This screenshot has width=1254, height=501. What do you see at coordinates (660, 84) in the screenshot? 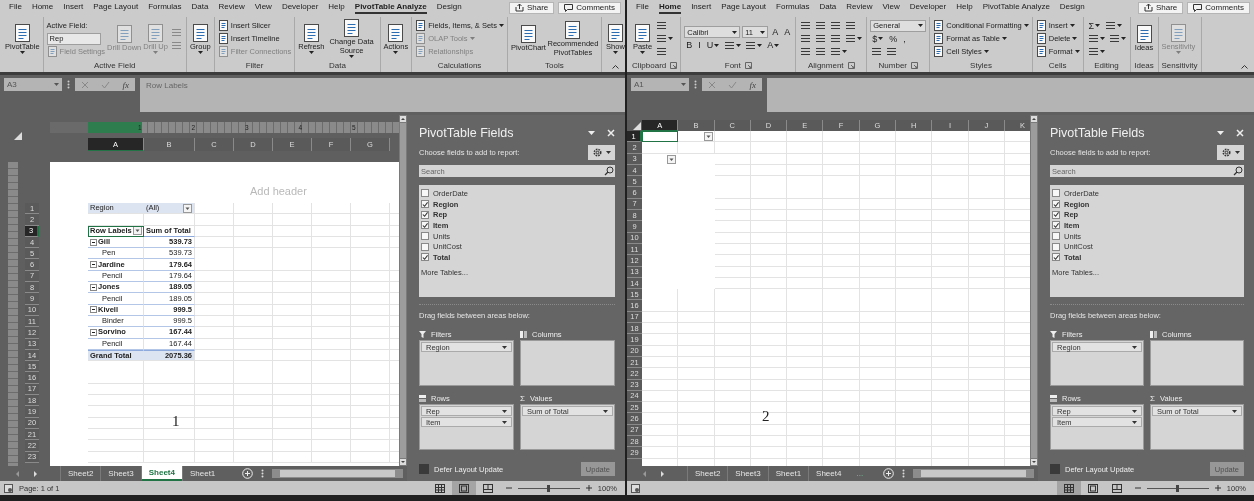
I see `name-box: A1` at bounding box center [660, 84].